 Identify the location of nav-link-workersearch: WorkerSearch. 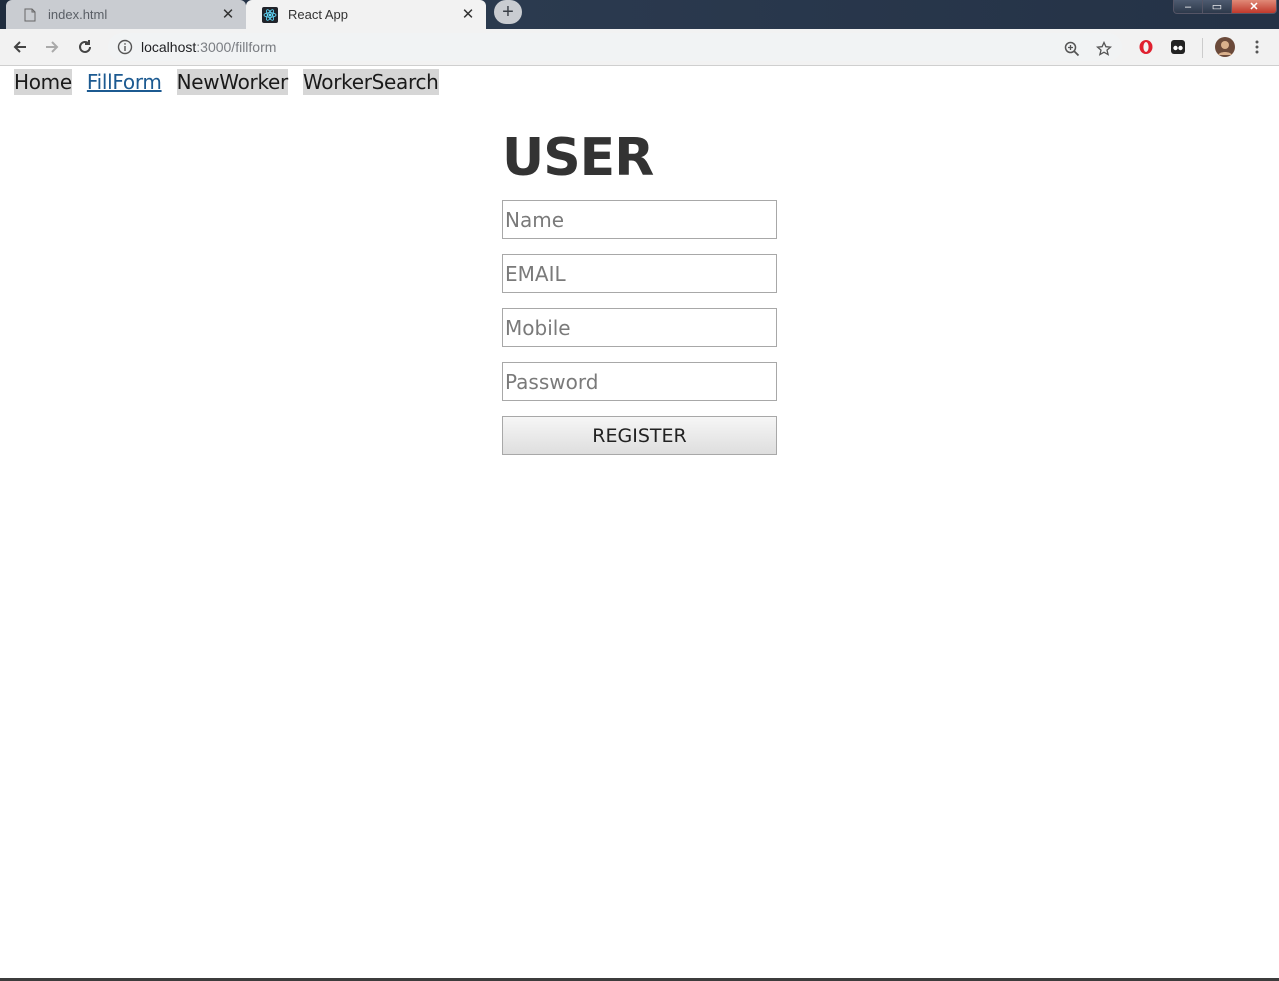
(370, 82).